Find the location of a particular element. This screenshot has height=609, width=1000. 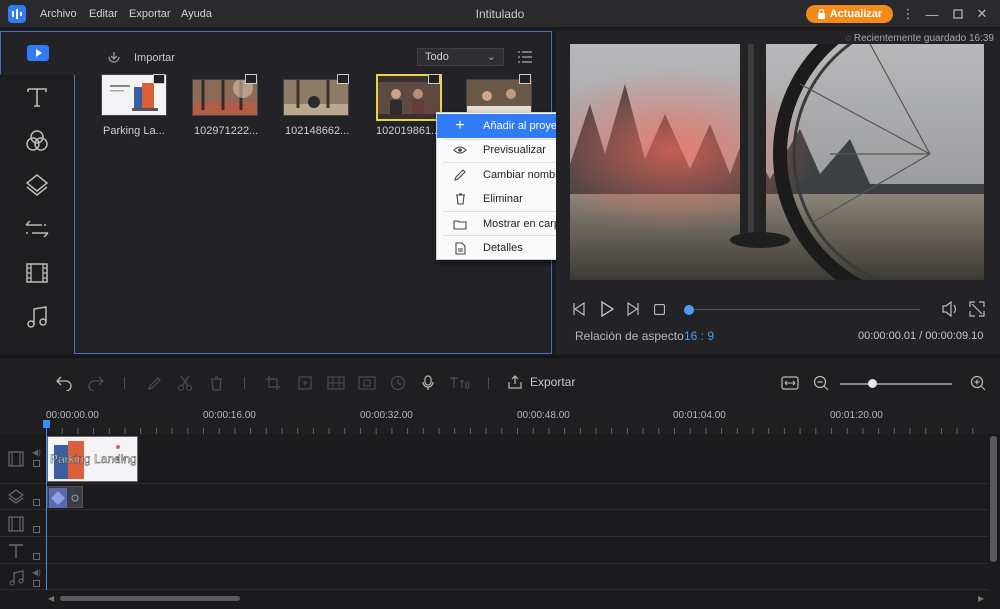

playhead-handle is located at coordinates (46, 424).